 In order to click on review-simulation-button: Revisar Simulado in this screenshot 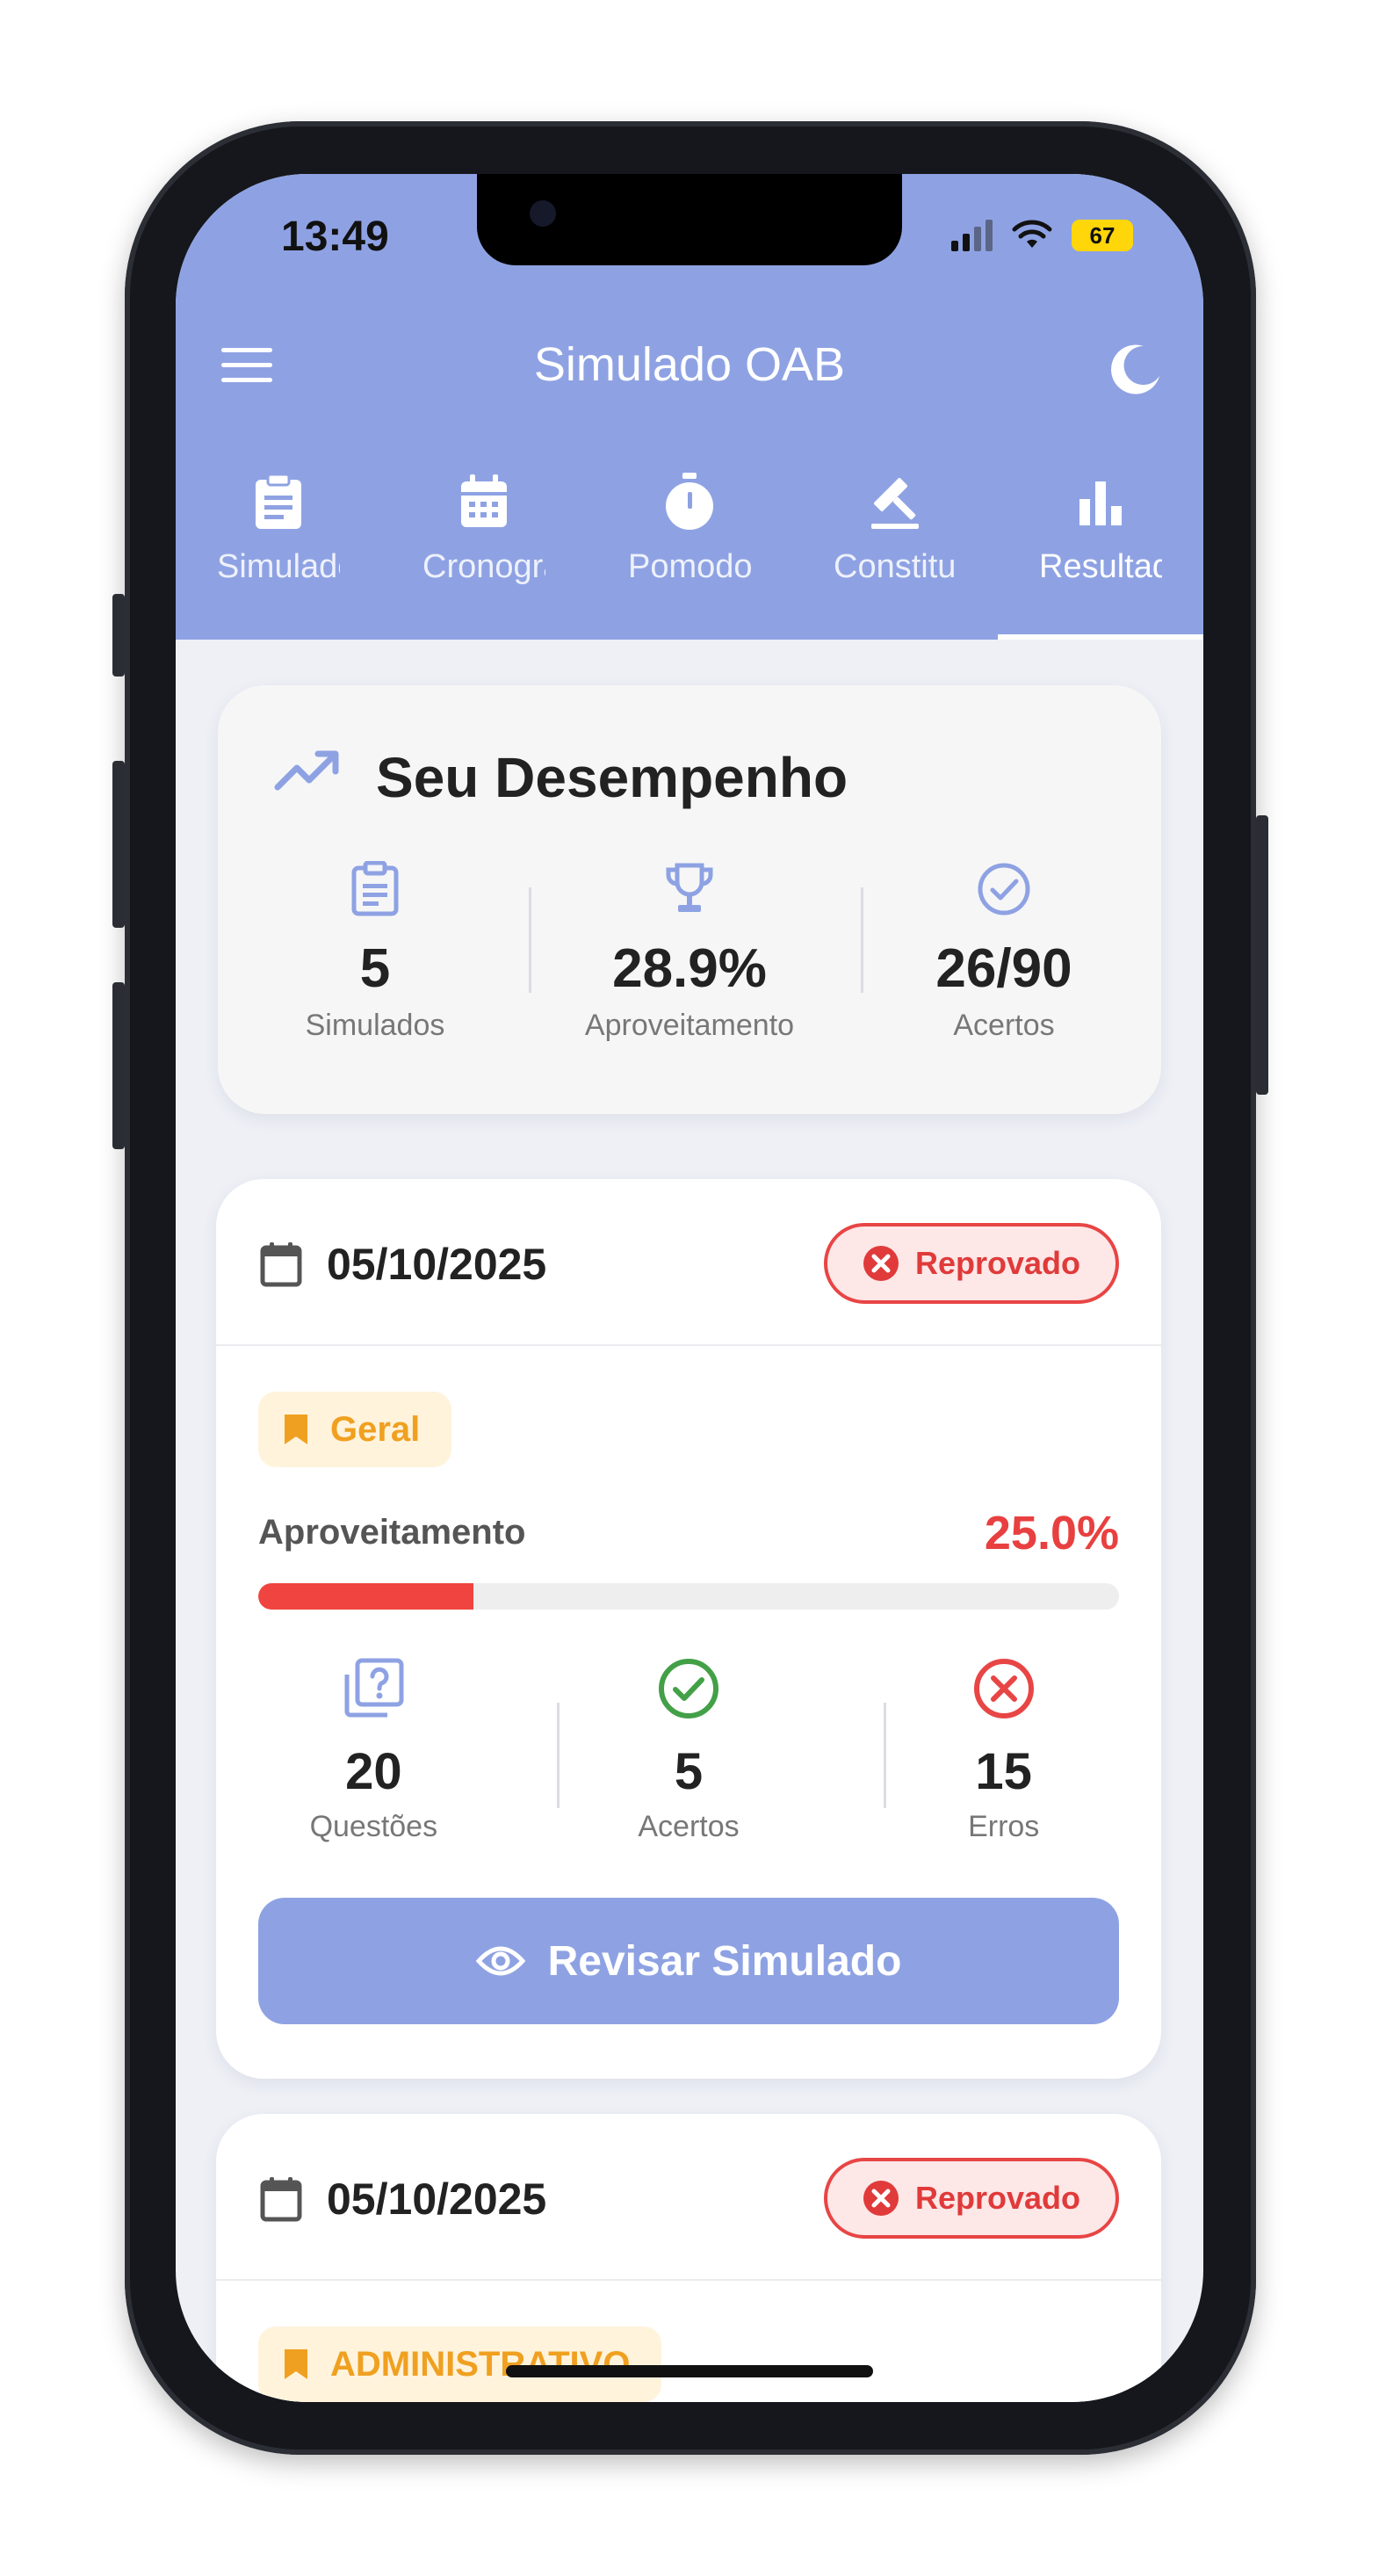, I will do `click(688, 1961)`.